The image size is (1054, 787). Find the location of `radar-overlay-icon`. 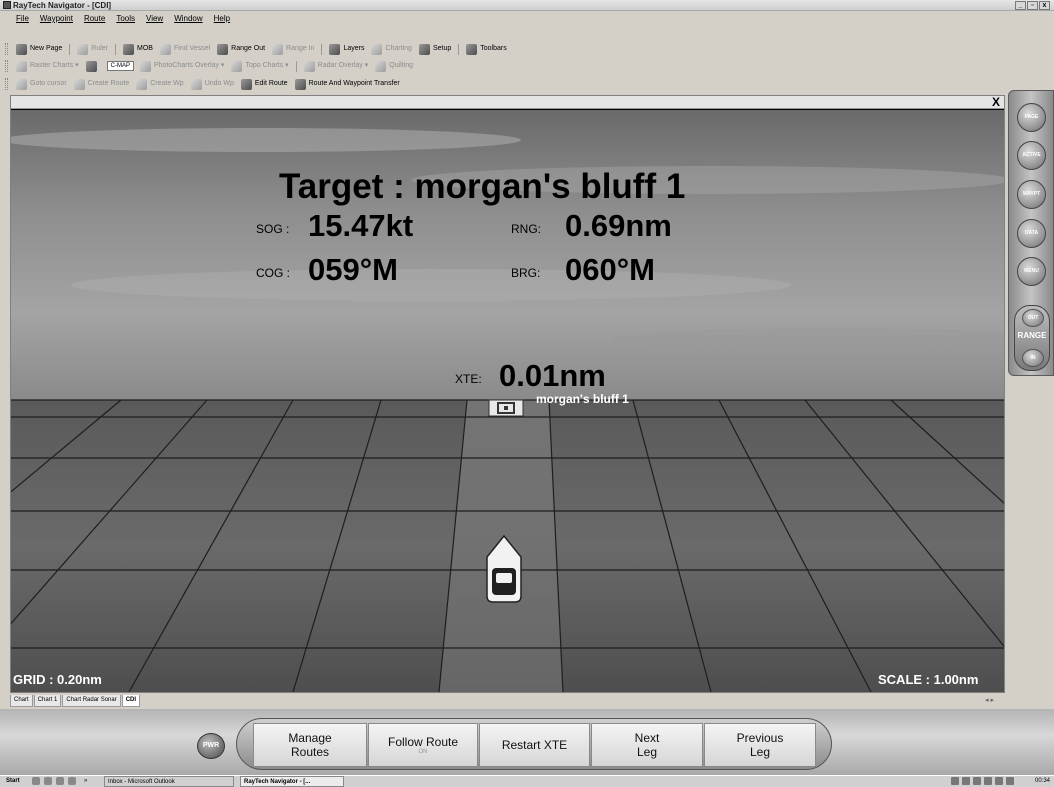

radar-overlay-icon is located at coordinates (309, 66).